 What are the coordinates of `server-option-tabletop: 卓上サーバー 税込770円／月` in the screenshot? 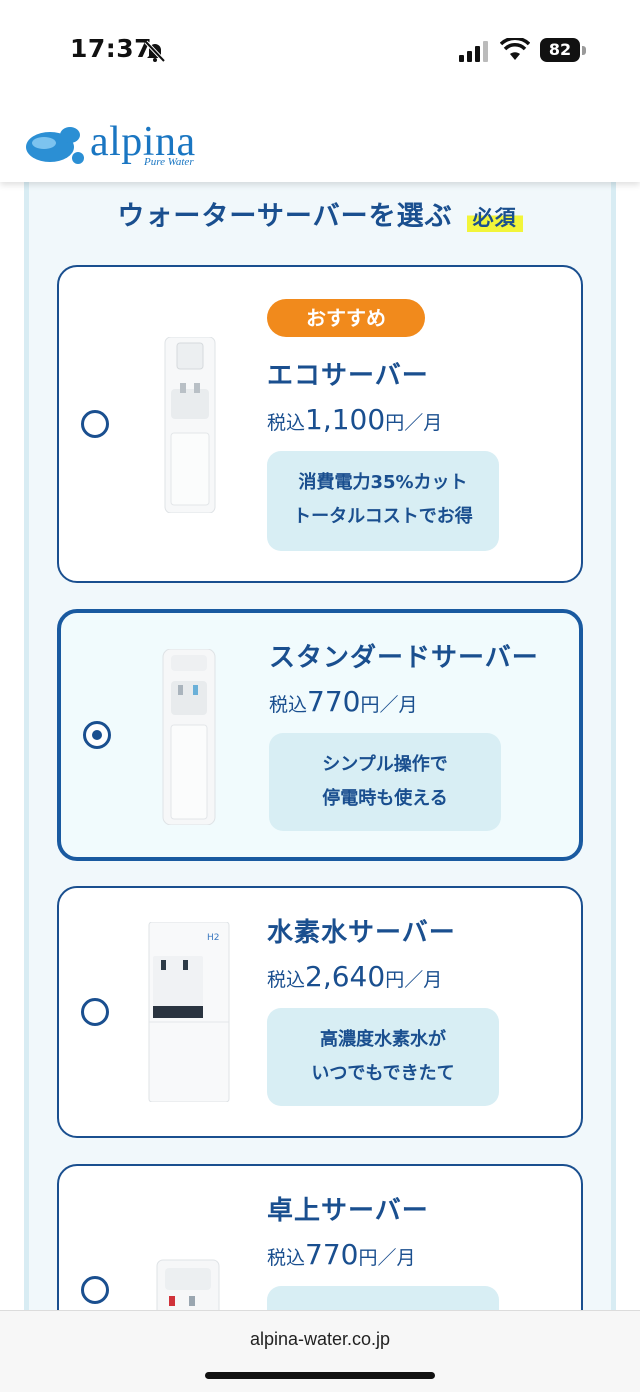 It's located at (320, 1238).